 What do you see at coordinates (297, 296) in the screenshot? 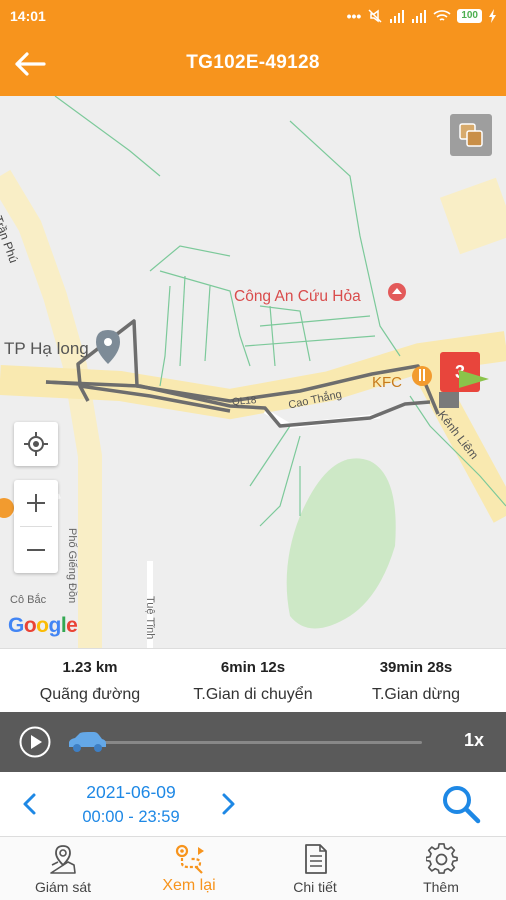
I see `place-label-cong-an: Công An Cứu Hỏa` at bounding box center [297, 296].